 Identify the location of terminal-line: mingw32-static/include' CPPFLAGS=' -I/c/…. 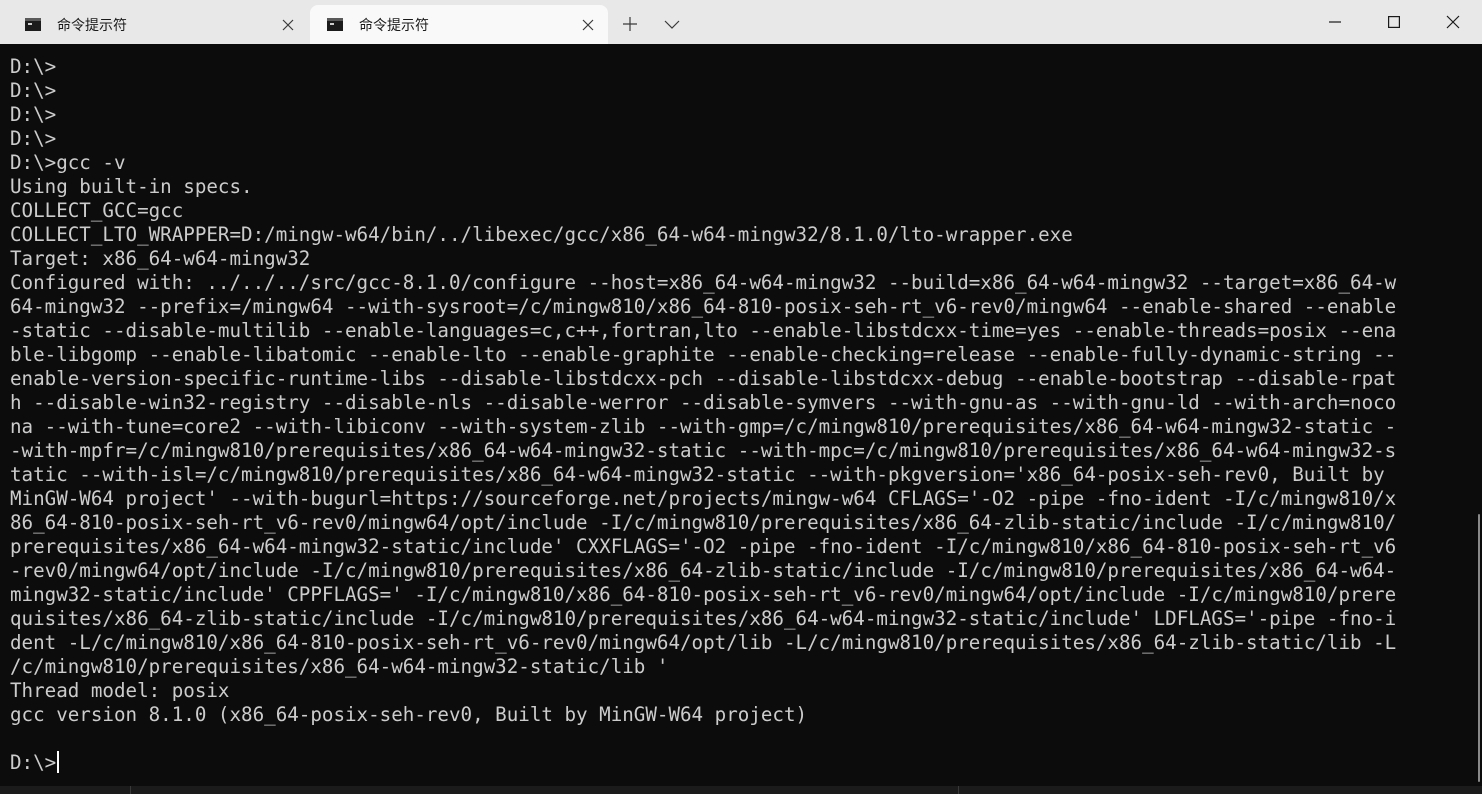
(703, 594).